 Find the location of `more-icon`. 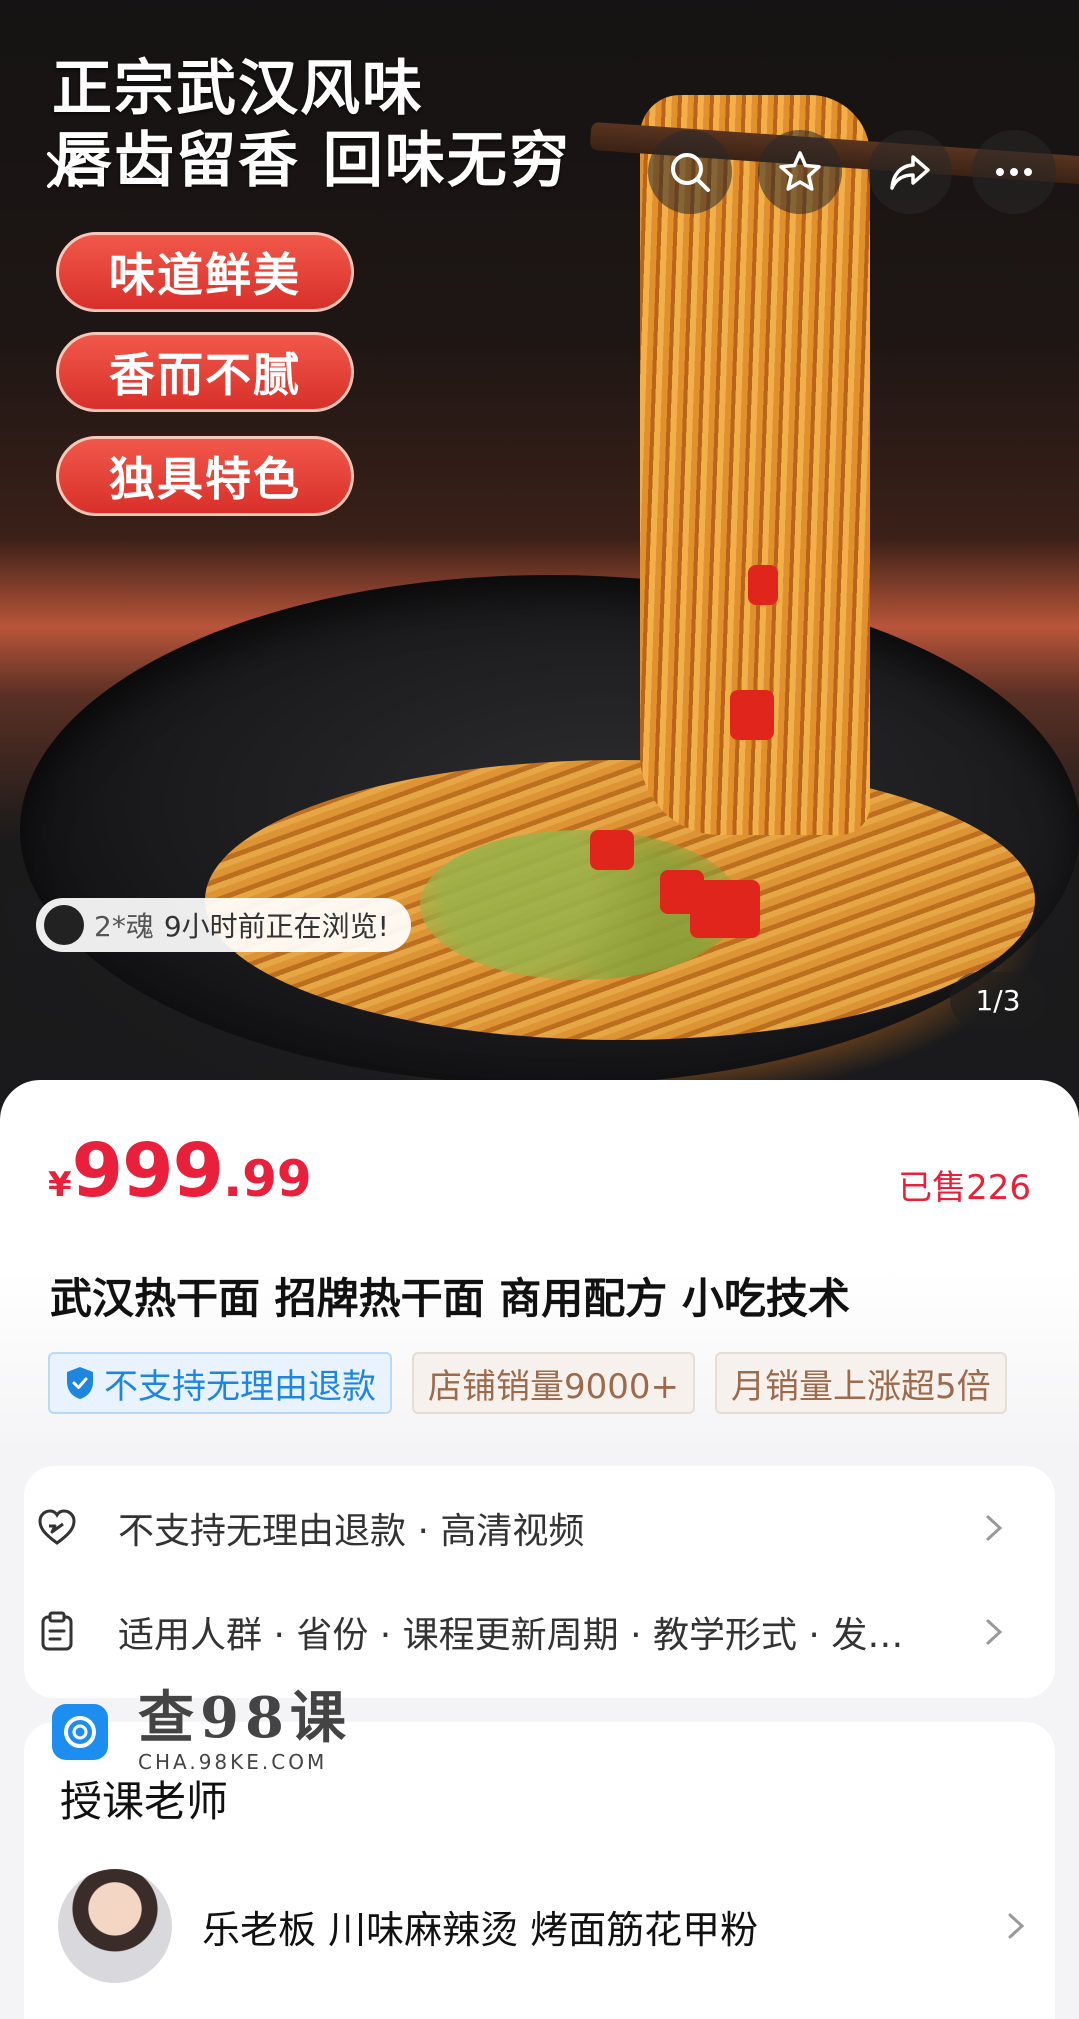

more-icon is located at coordinates (1014, 172).